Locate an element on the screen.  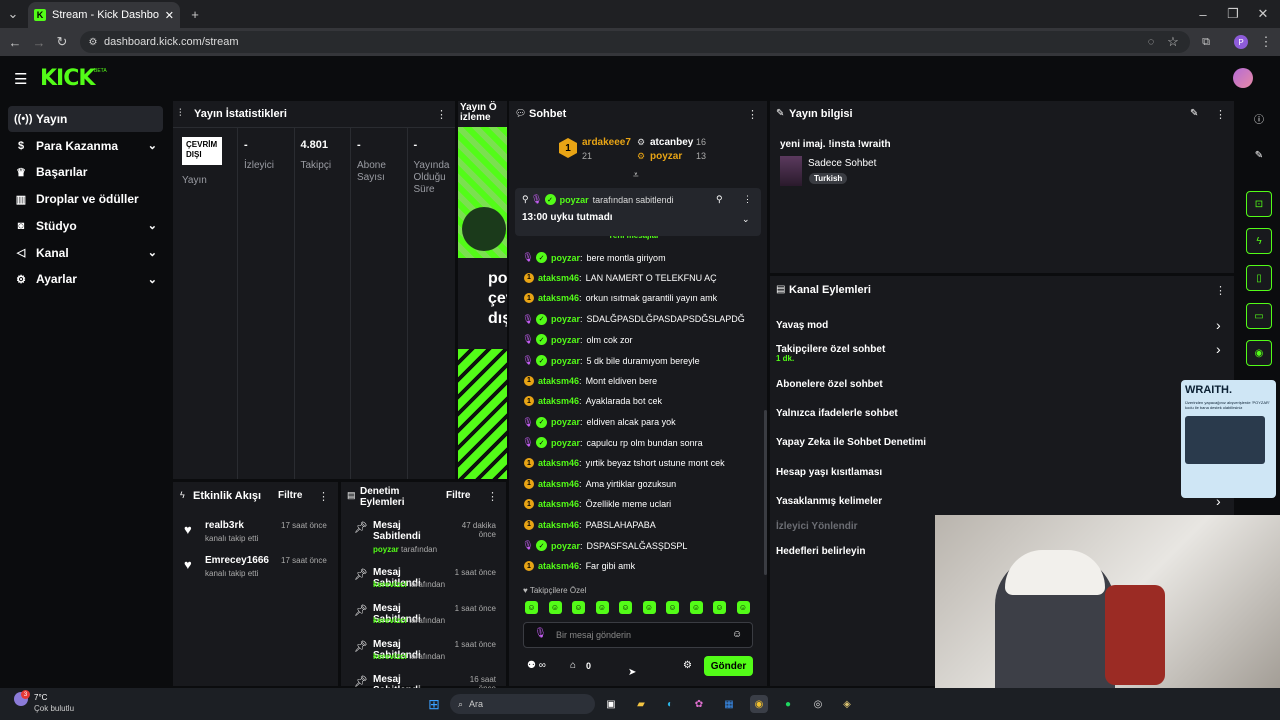
edge-icon: ◐ is located at coordinates (670, 704).